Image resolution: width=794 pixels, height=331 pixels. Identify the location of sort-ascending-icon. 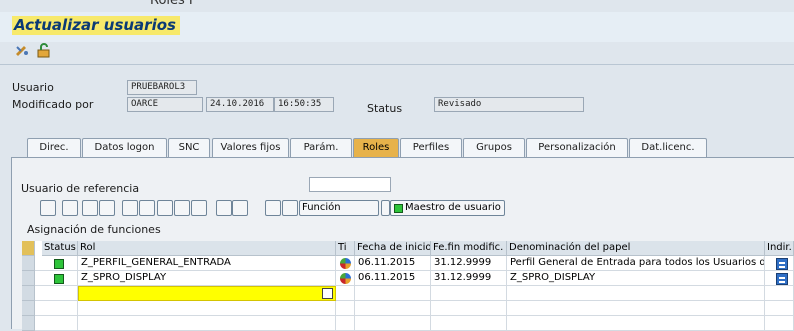
(130, 208).